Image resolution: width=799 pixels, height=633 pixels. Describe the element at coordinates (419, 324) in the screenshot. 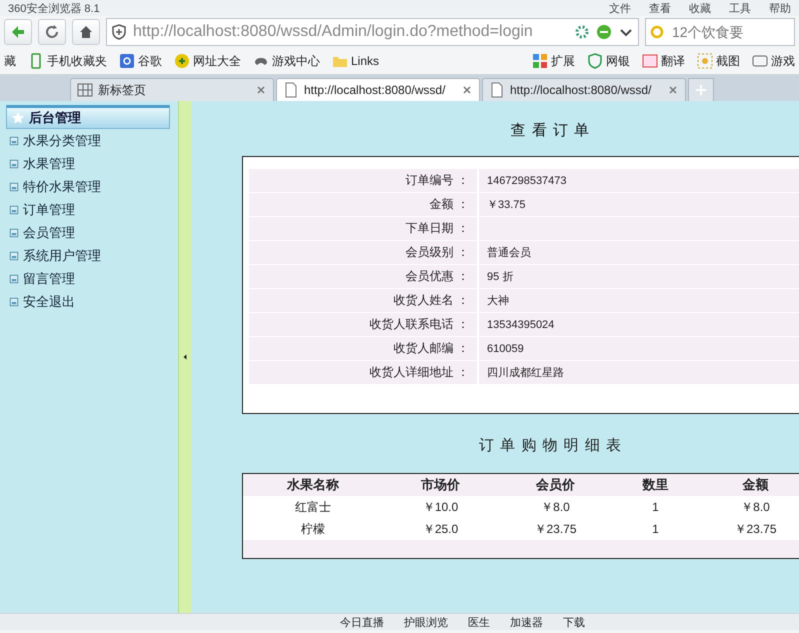

I see `field-label: 收货人联系电话 ：` at that location.